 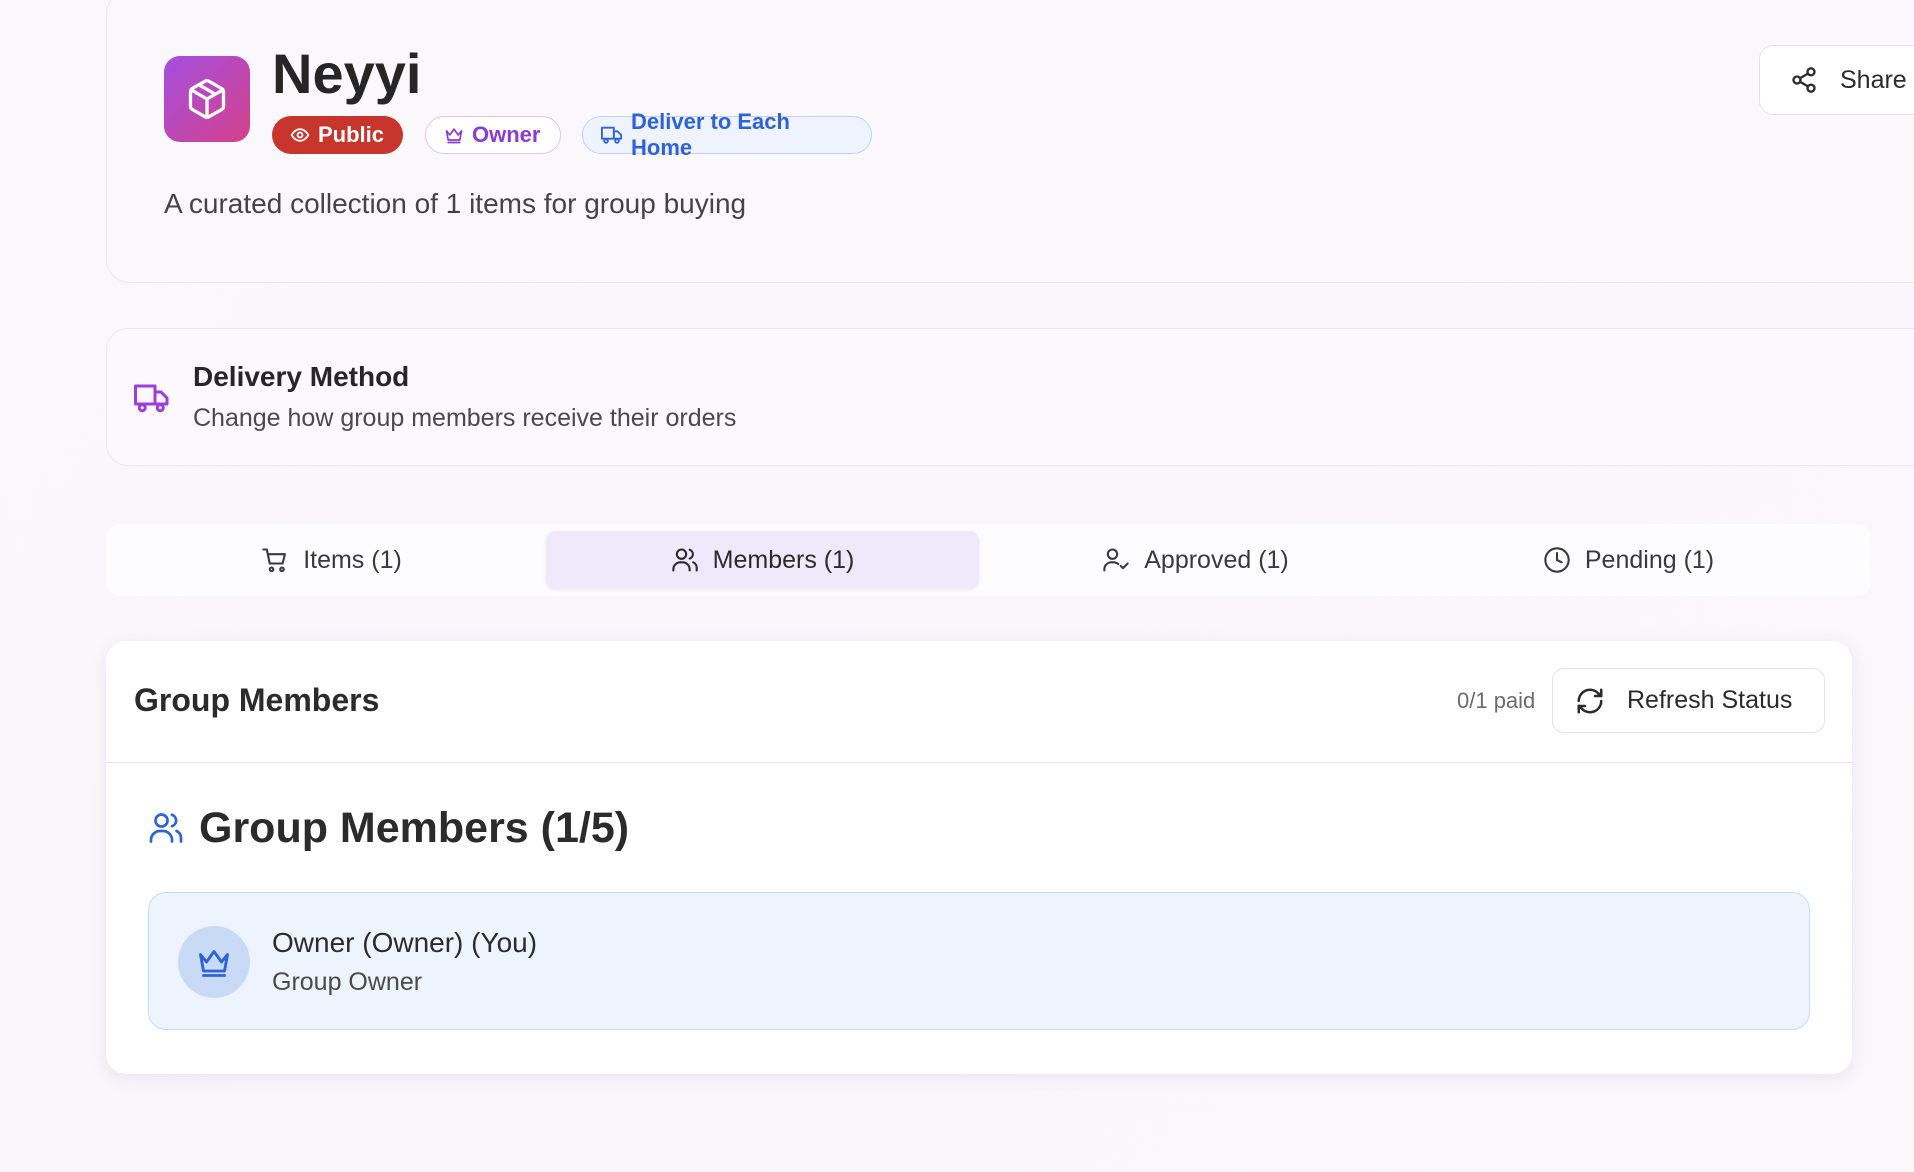 I want to click on tab-pending-label: Pending (1), so click(x=1649, y=559).